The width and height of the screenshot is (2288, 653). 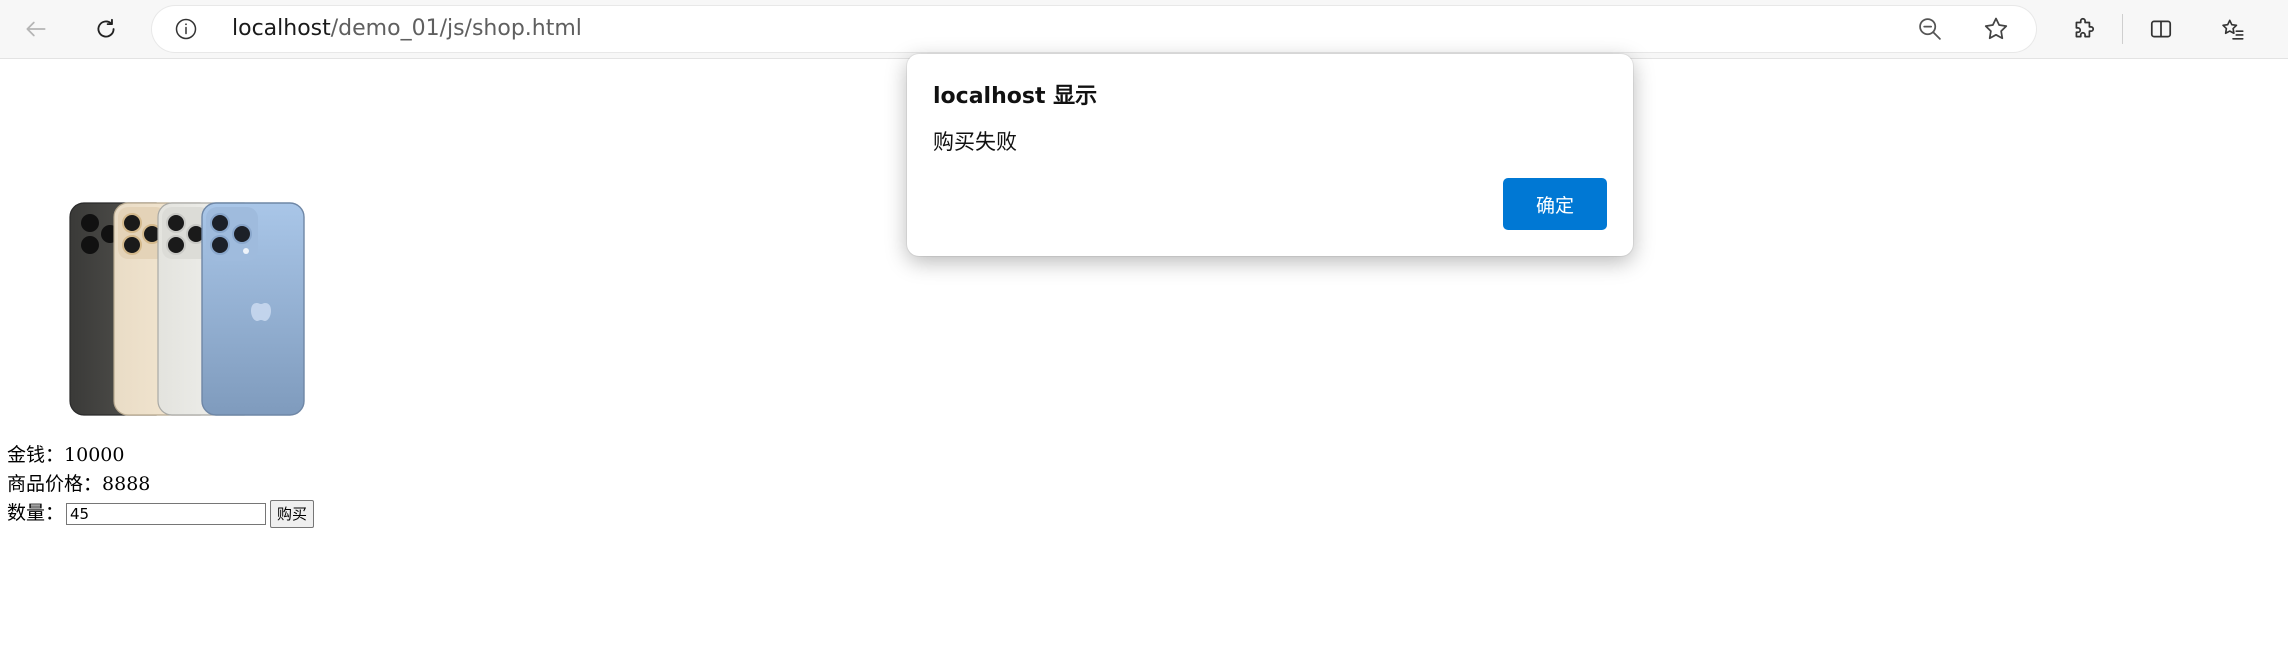 What do you see at coordinates (36, 513) in the screenshot?
I see `quantity-label: 数量：` at bounding box center [36, 513].